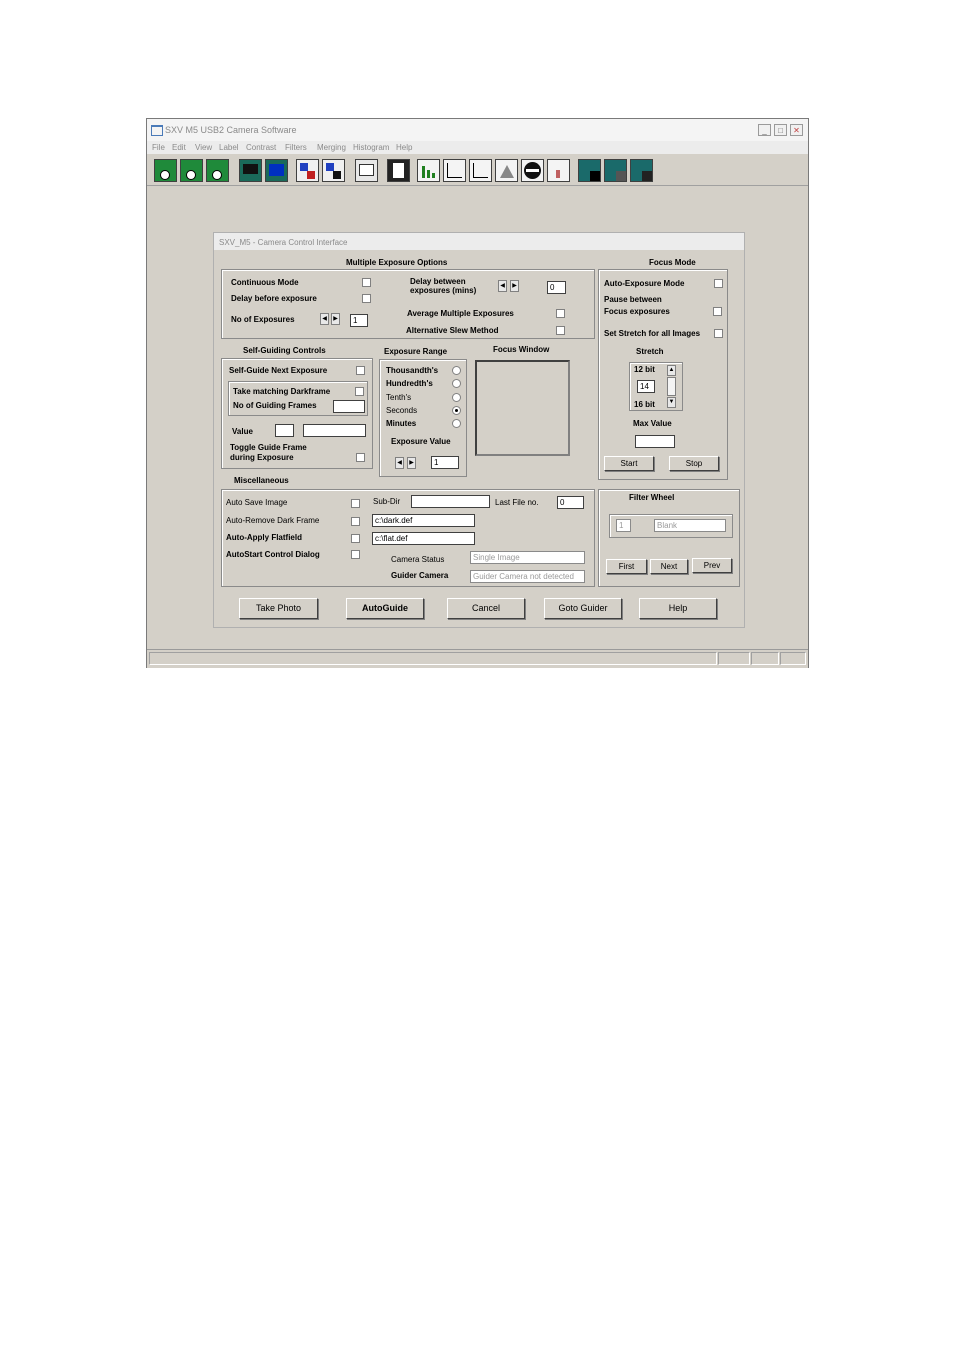 This screenshot has width=954, height=1351. I want to click on toggle-guide-checkbox, so click(360, 457).